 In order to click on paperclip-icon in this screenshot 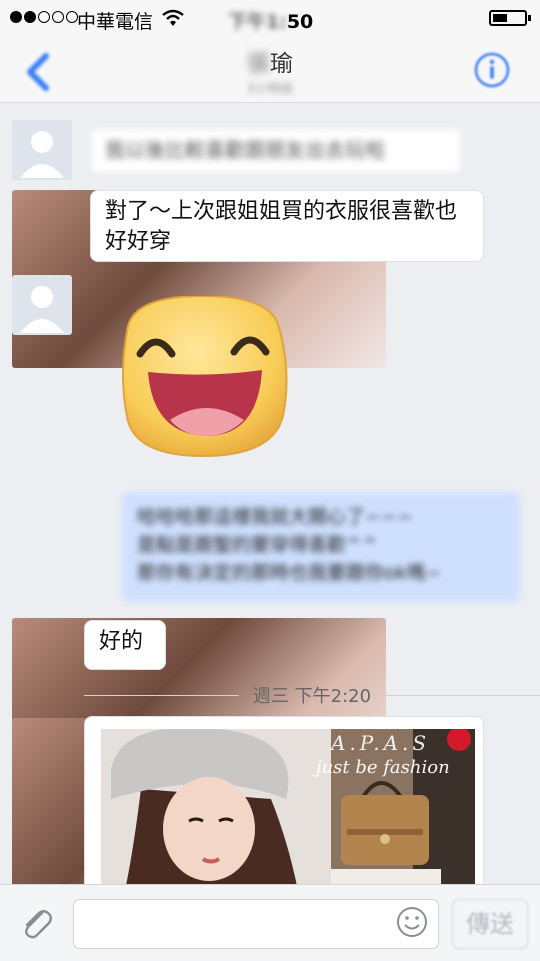, I will do `click(37, 924)`.